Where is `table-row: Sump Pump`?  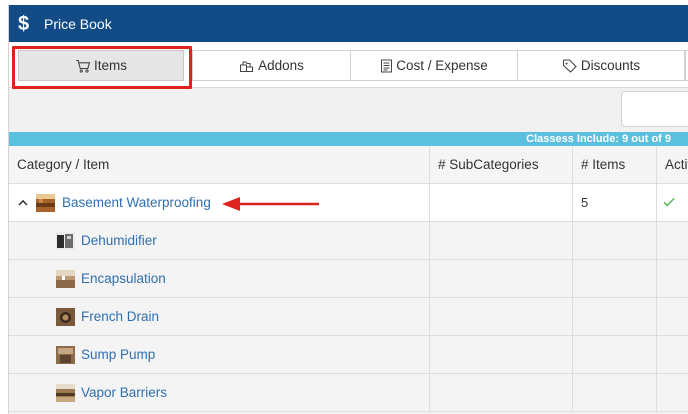 table-row: Sump Pump is located at coordinates (348, 355).